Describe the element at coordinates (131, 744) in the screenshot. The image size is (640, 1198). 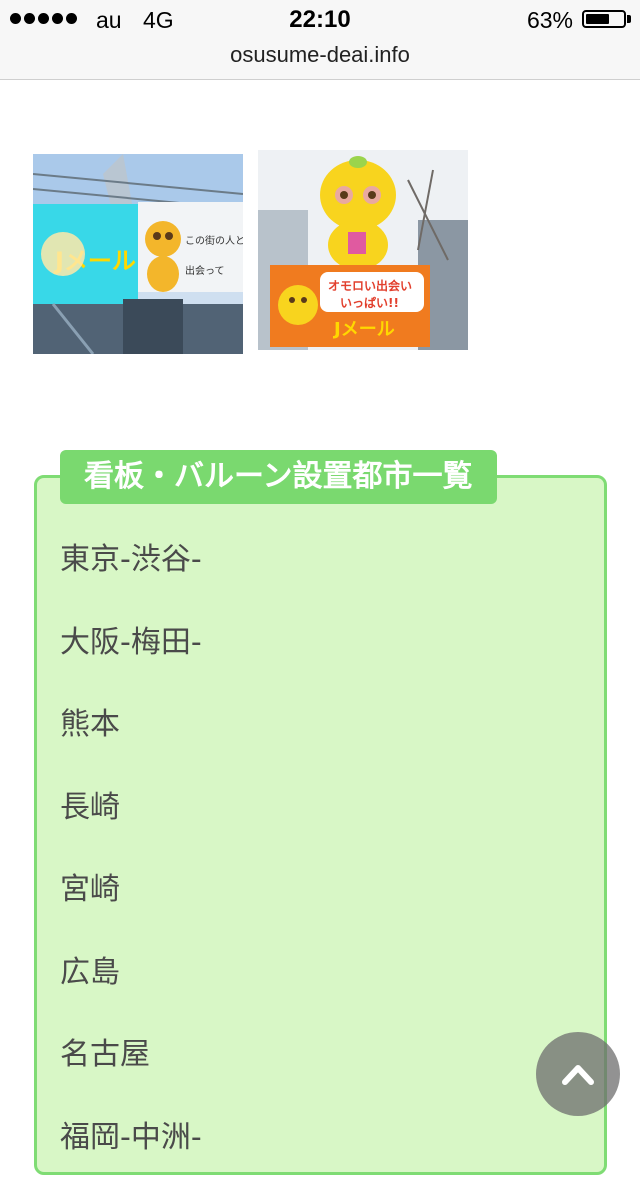
I see `city-list-item: 熊本` at that location.